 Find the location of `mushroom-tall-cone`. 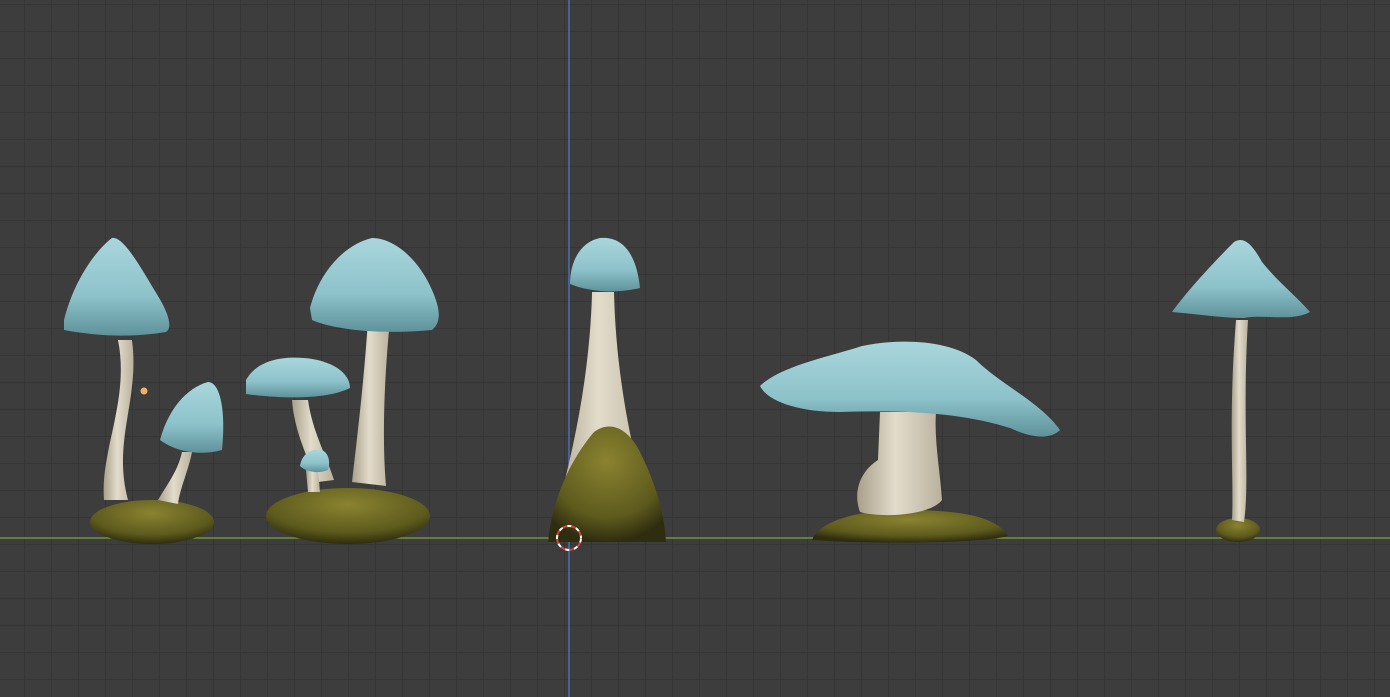

mushroom-tall-cone is located at coordinates (607, 389).